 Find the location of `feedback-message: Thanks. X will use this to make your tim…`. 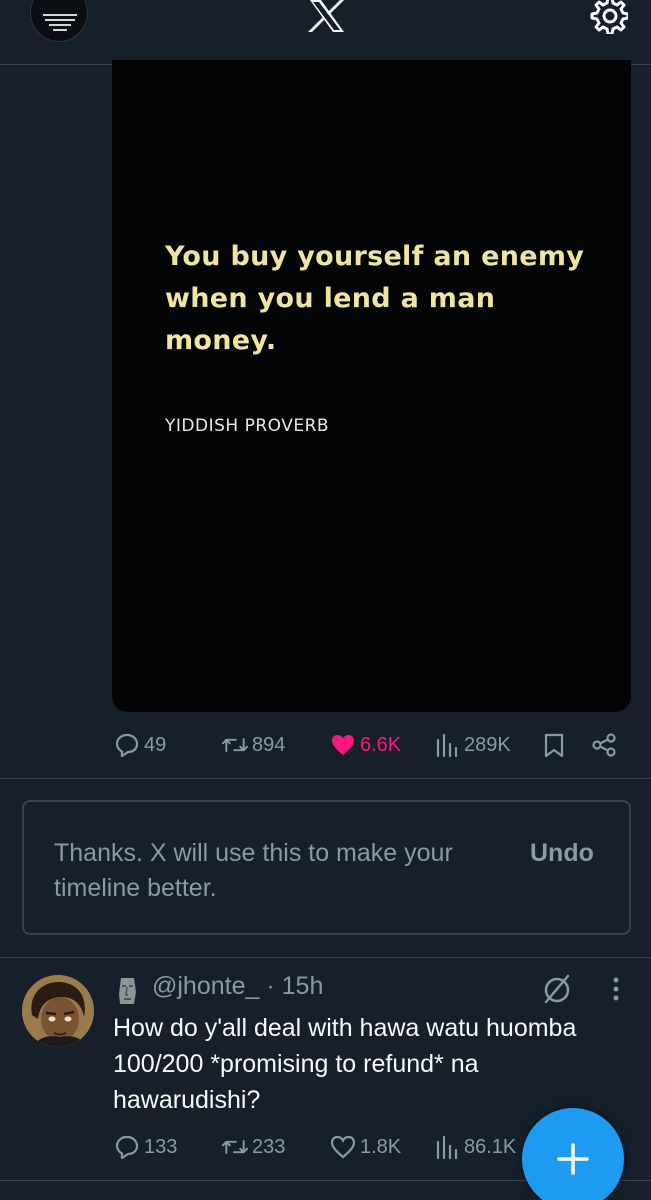

feedback-message: Thanks. X will use this to make your tim… is located at coordinates (253, 870).